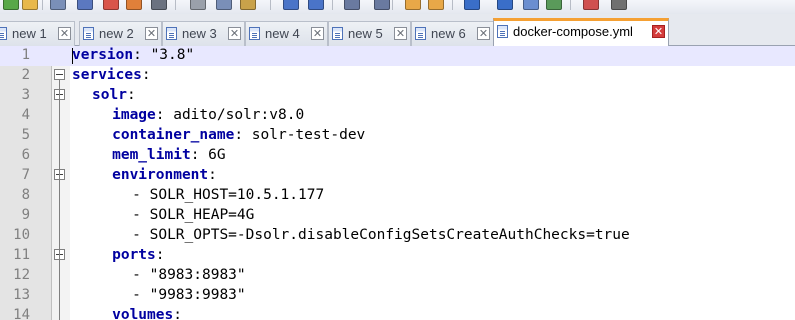  Describe the element at coordinates (193, 215) in the screenshot. I see `code-text: - SOLR_HEAP=4G` at that location.